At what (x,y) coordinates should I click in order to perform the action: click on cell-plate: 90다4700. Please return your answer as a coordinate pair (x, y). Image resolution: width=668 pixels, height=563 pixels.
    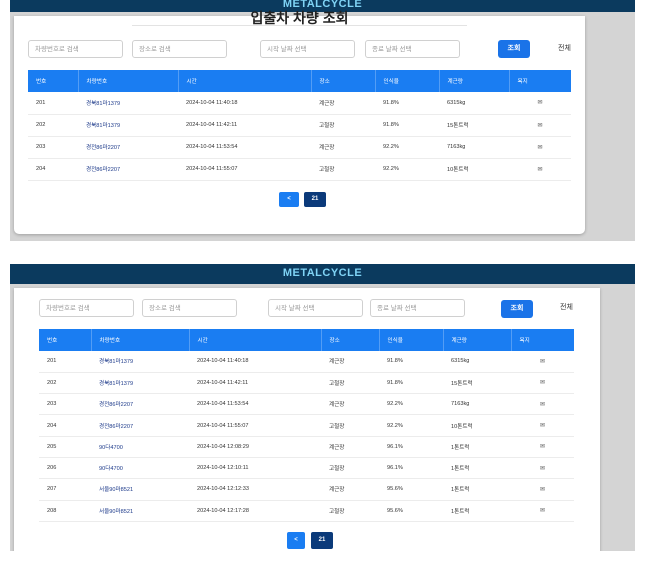
    Looking at the image, I should click on (140, 447).